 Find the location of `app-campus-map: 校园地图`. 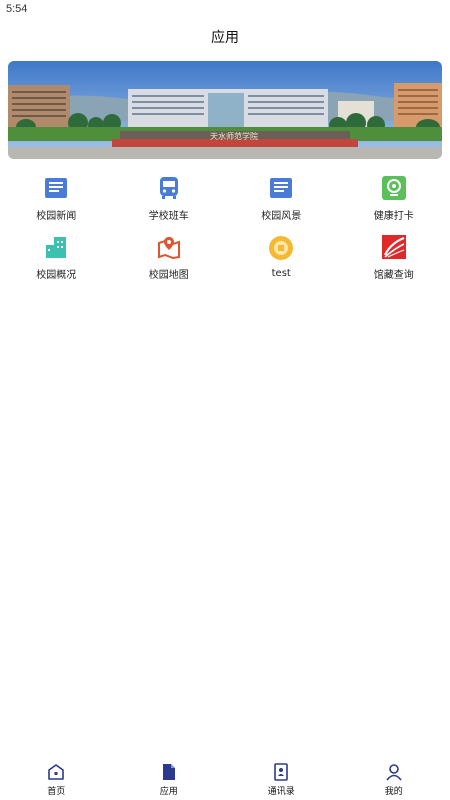

app-campus-map: 校园地图 is located at coordinates (169, 258).